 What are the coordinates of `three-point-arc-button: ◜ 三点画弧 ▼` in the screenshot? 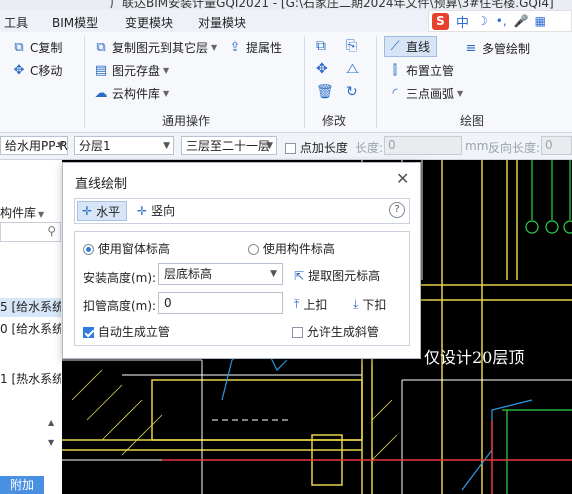 It's located at (425, 93).